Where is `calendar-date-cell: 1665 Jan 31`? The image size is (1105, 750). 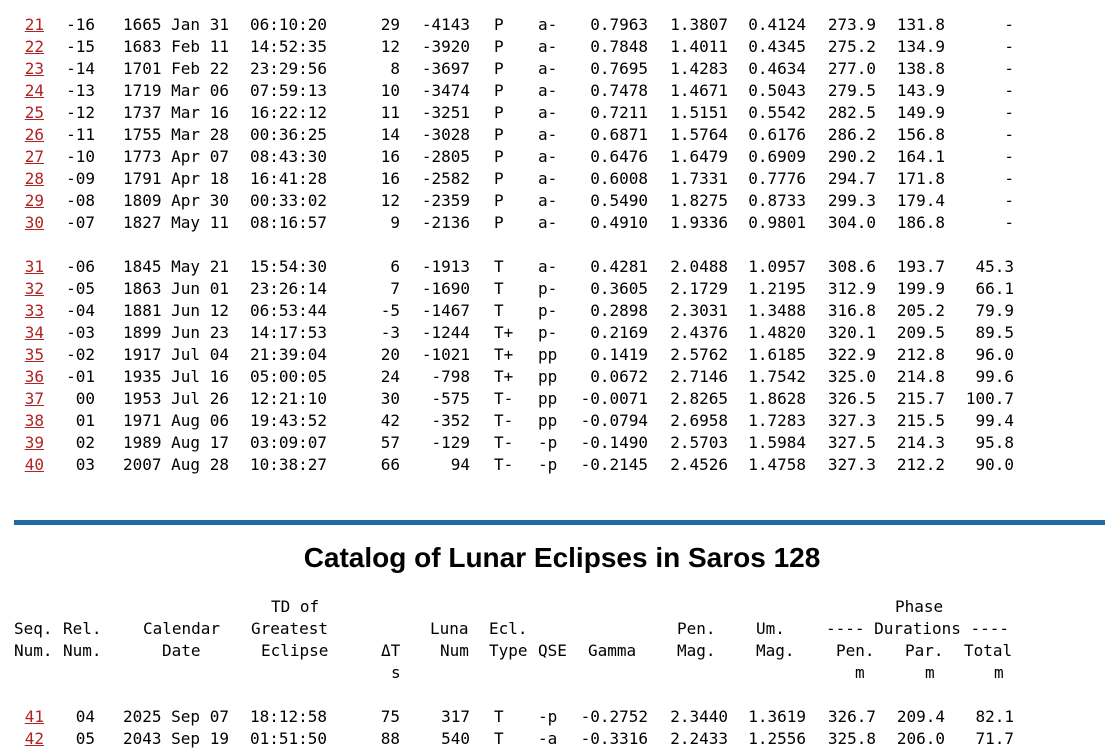
calendar-date-cell: 1665 Jan 31 is located at coordinates (176, 24).